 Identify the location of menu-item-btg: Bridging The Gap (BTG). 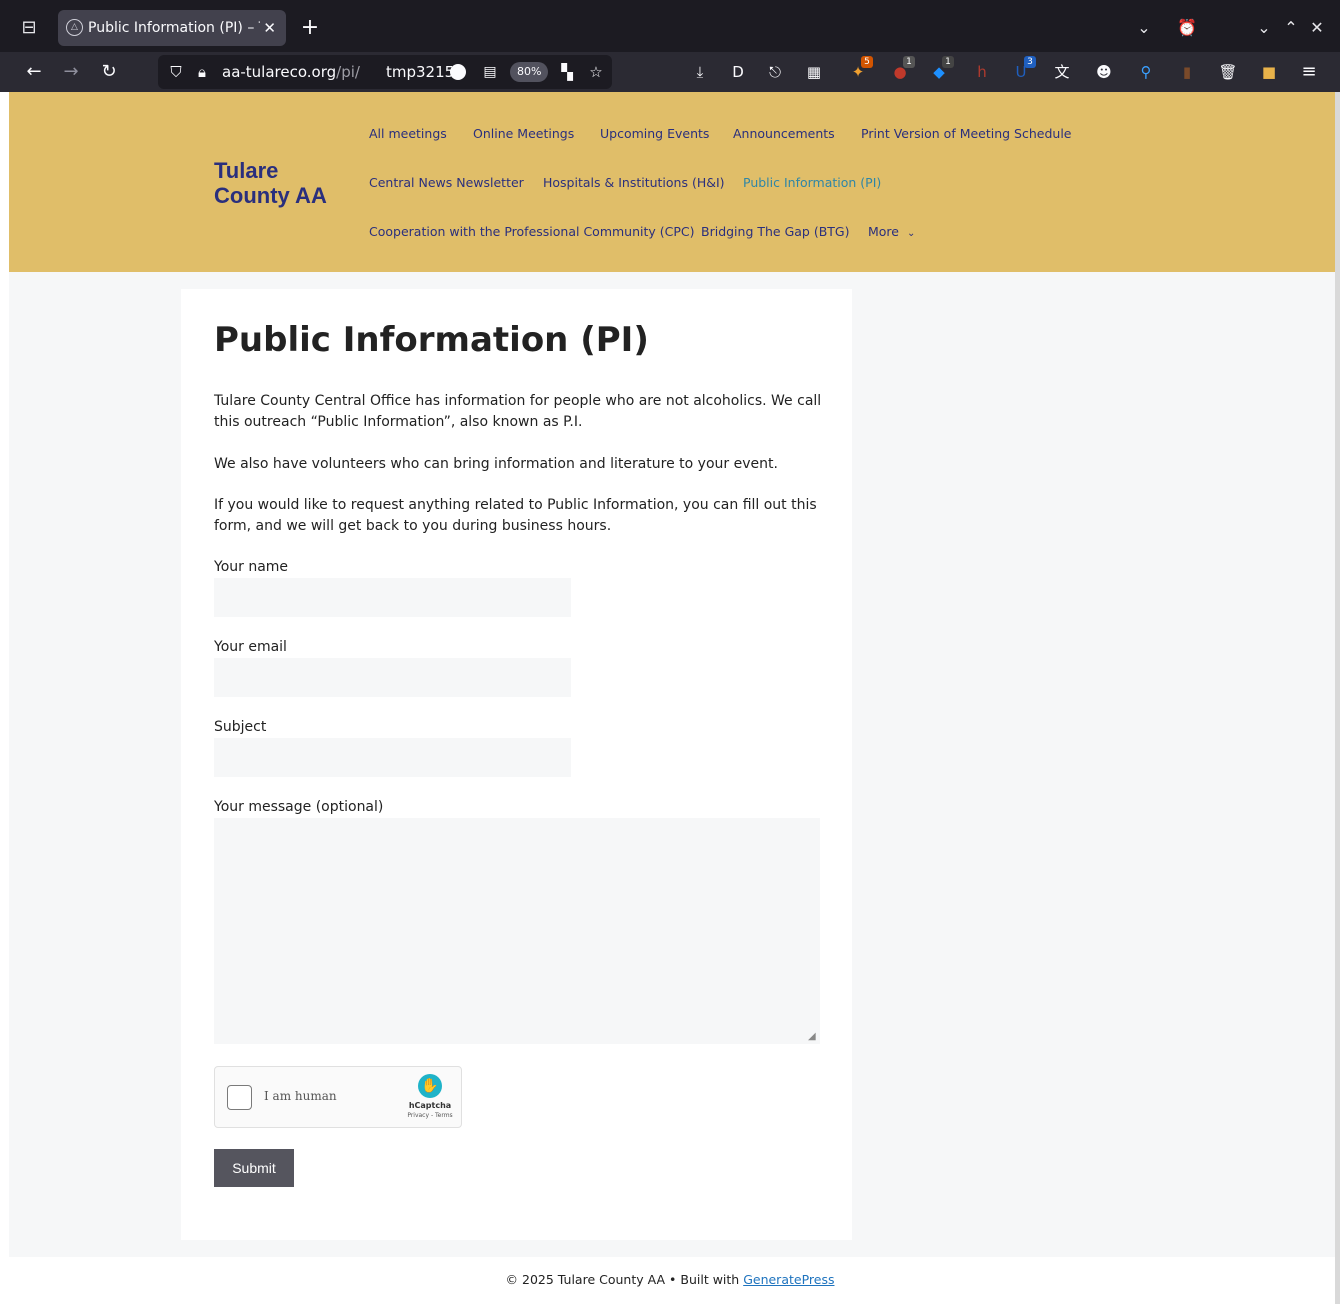
(775, 232).